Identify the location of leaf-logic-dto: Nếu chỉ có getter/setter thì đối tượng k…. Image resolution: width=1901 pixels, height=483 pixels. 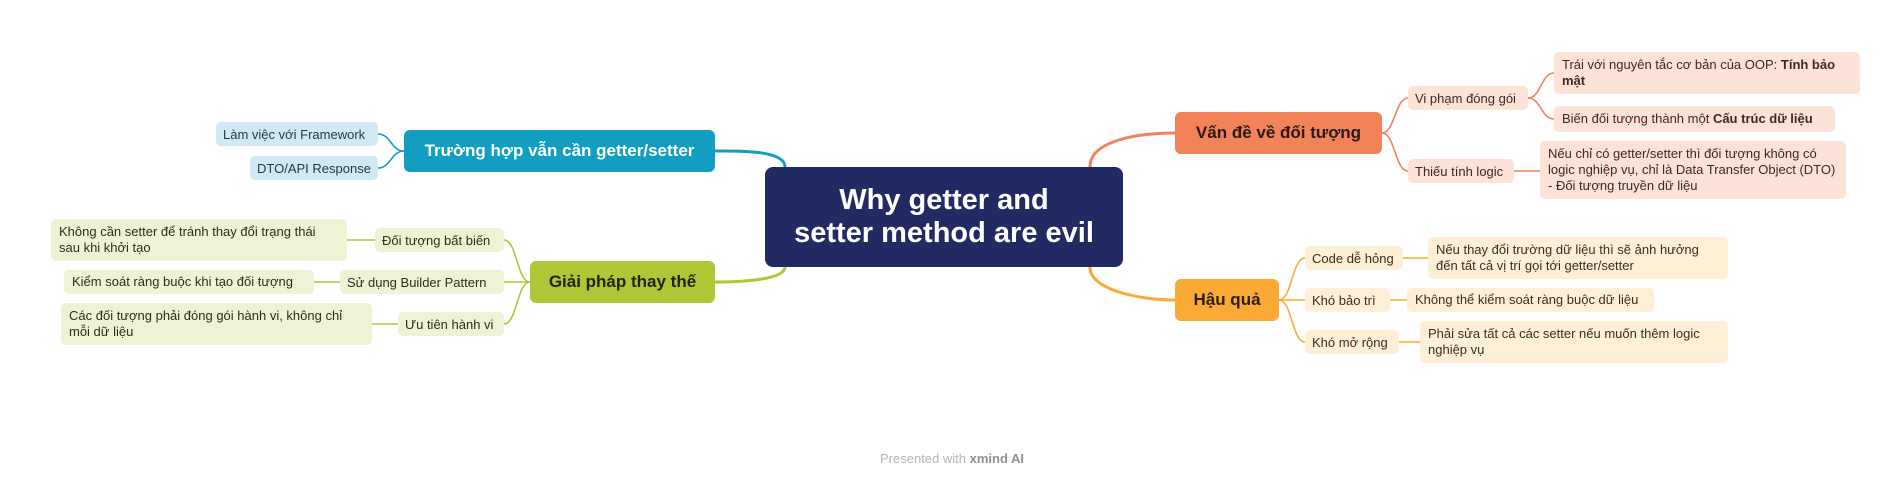
(1693, 170).